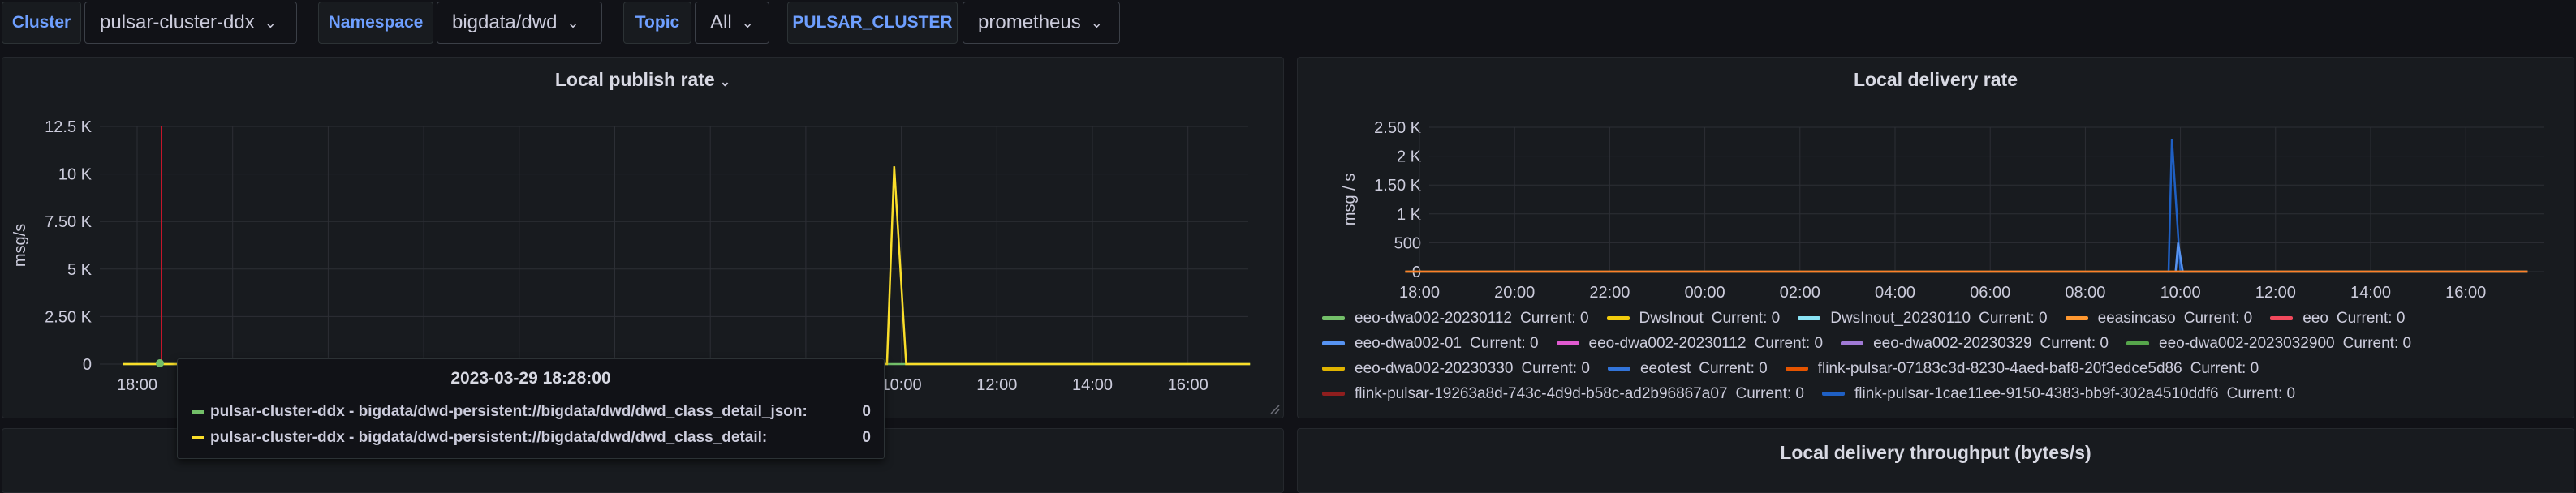 The image size is (2576, 493). What do you see at coordinates (1895, 292) in the screenshot?
I see `x-tick-label: 04:00` at bounding box center [1895, 292].